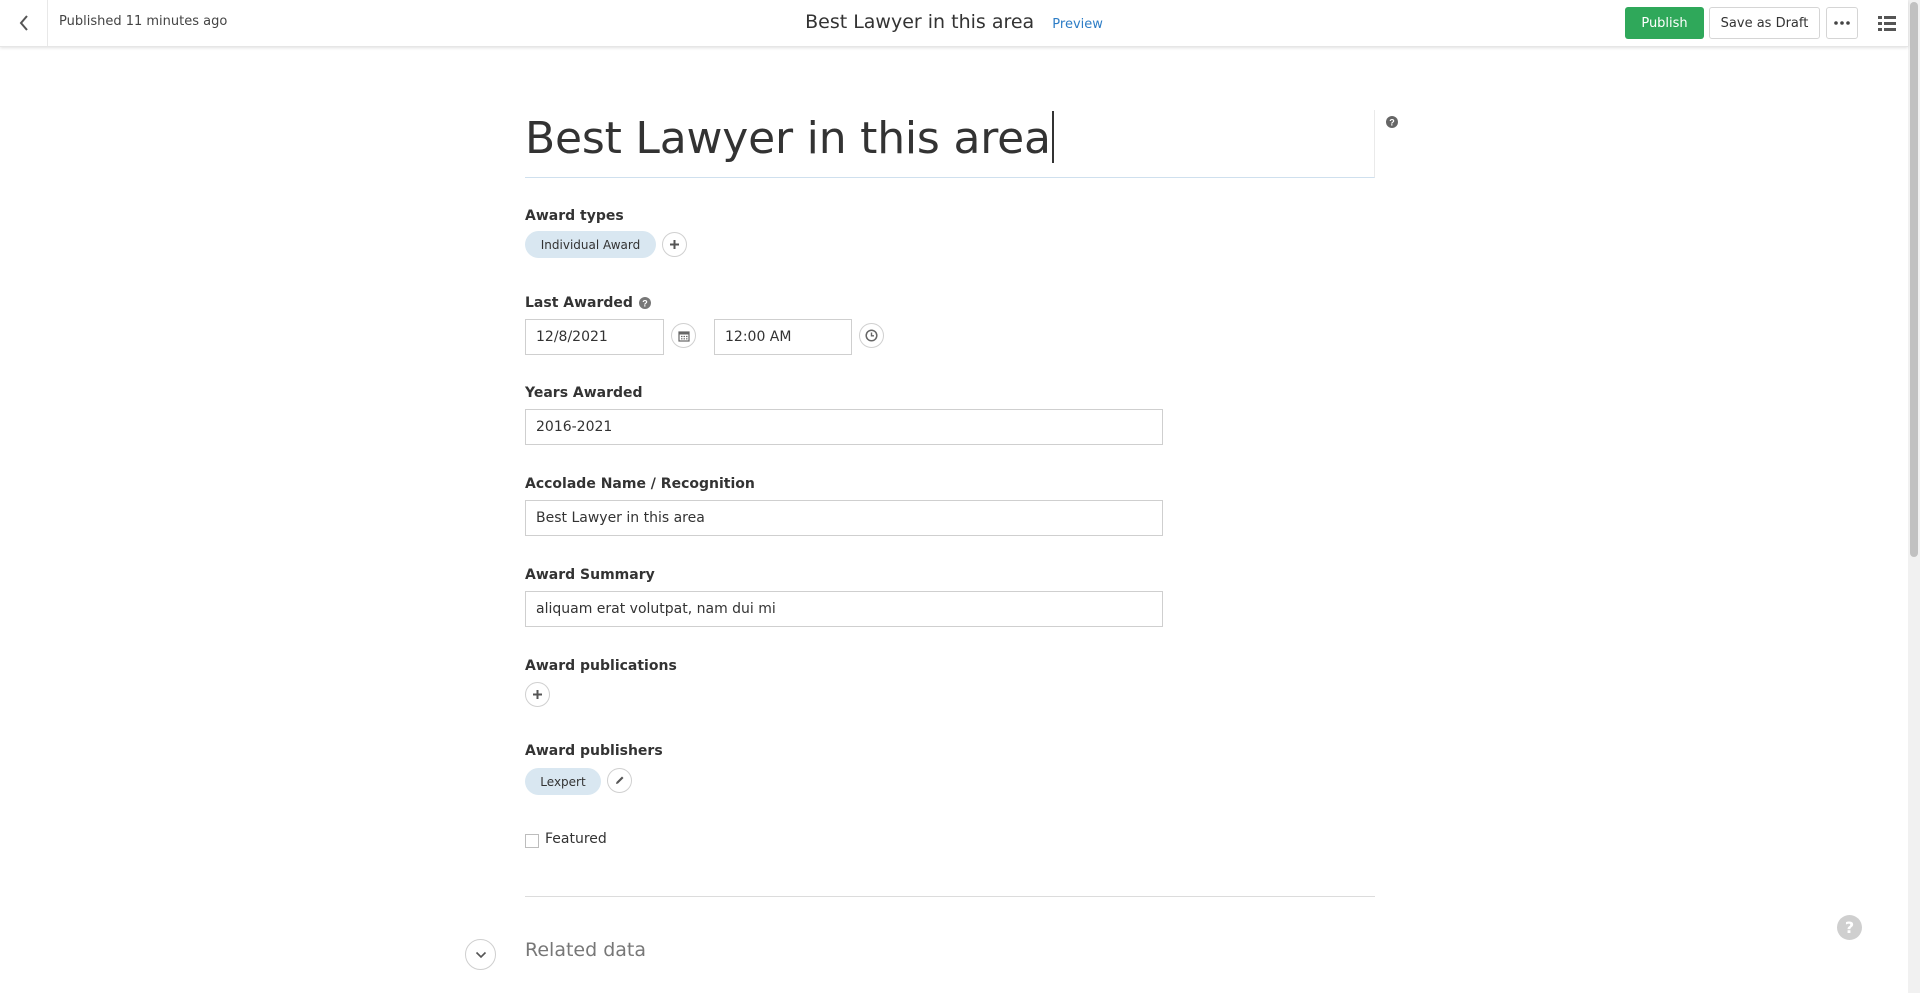 The width and height of the screenshot is (1920, 993). I want to click on related-data-heading: Related data, so click(585, 950).